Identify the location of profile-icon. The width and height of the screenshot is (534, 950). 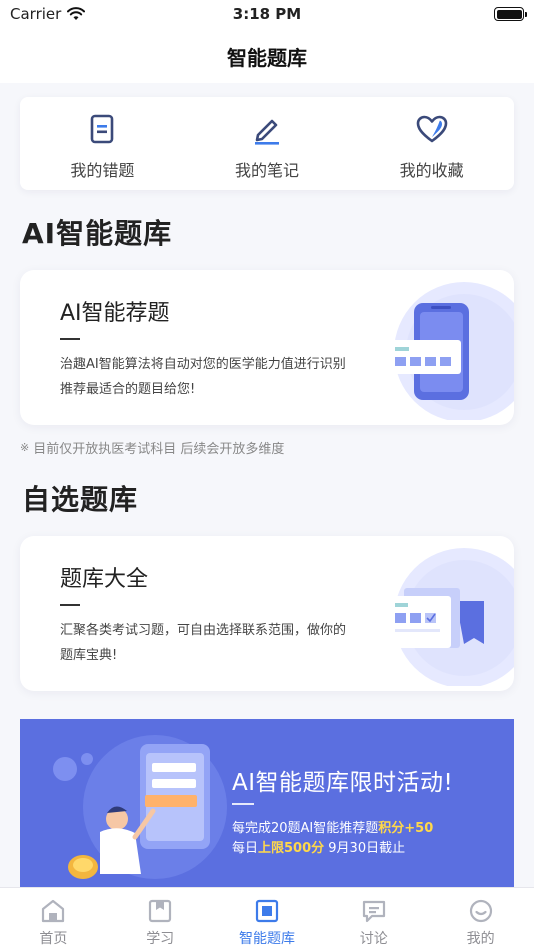
(480, 911).